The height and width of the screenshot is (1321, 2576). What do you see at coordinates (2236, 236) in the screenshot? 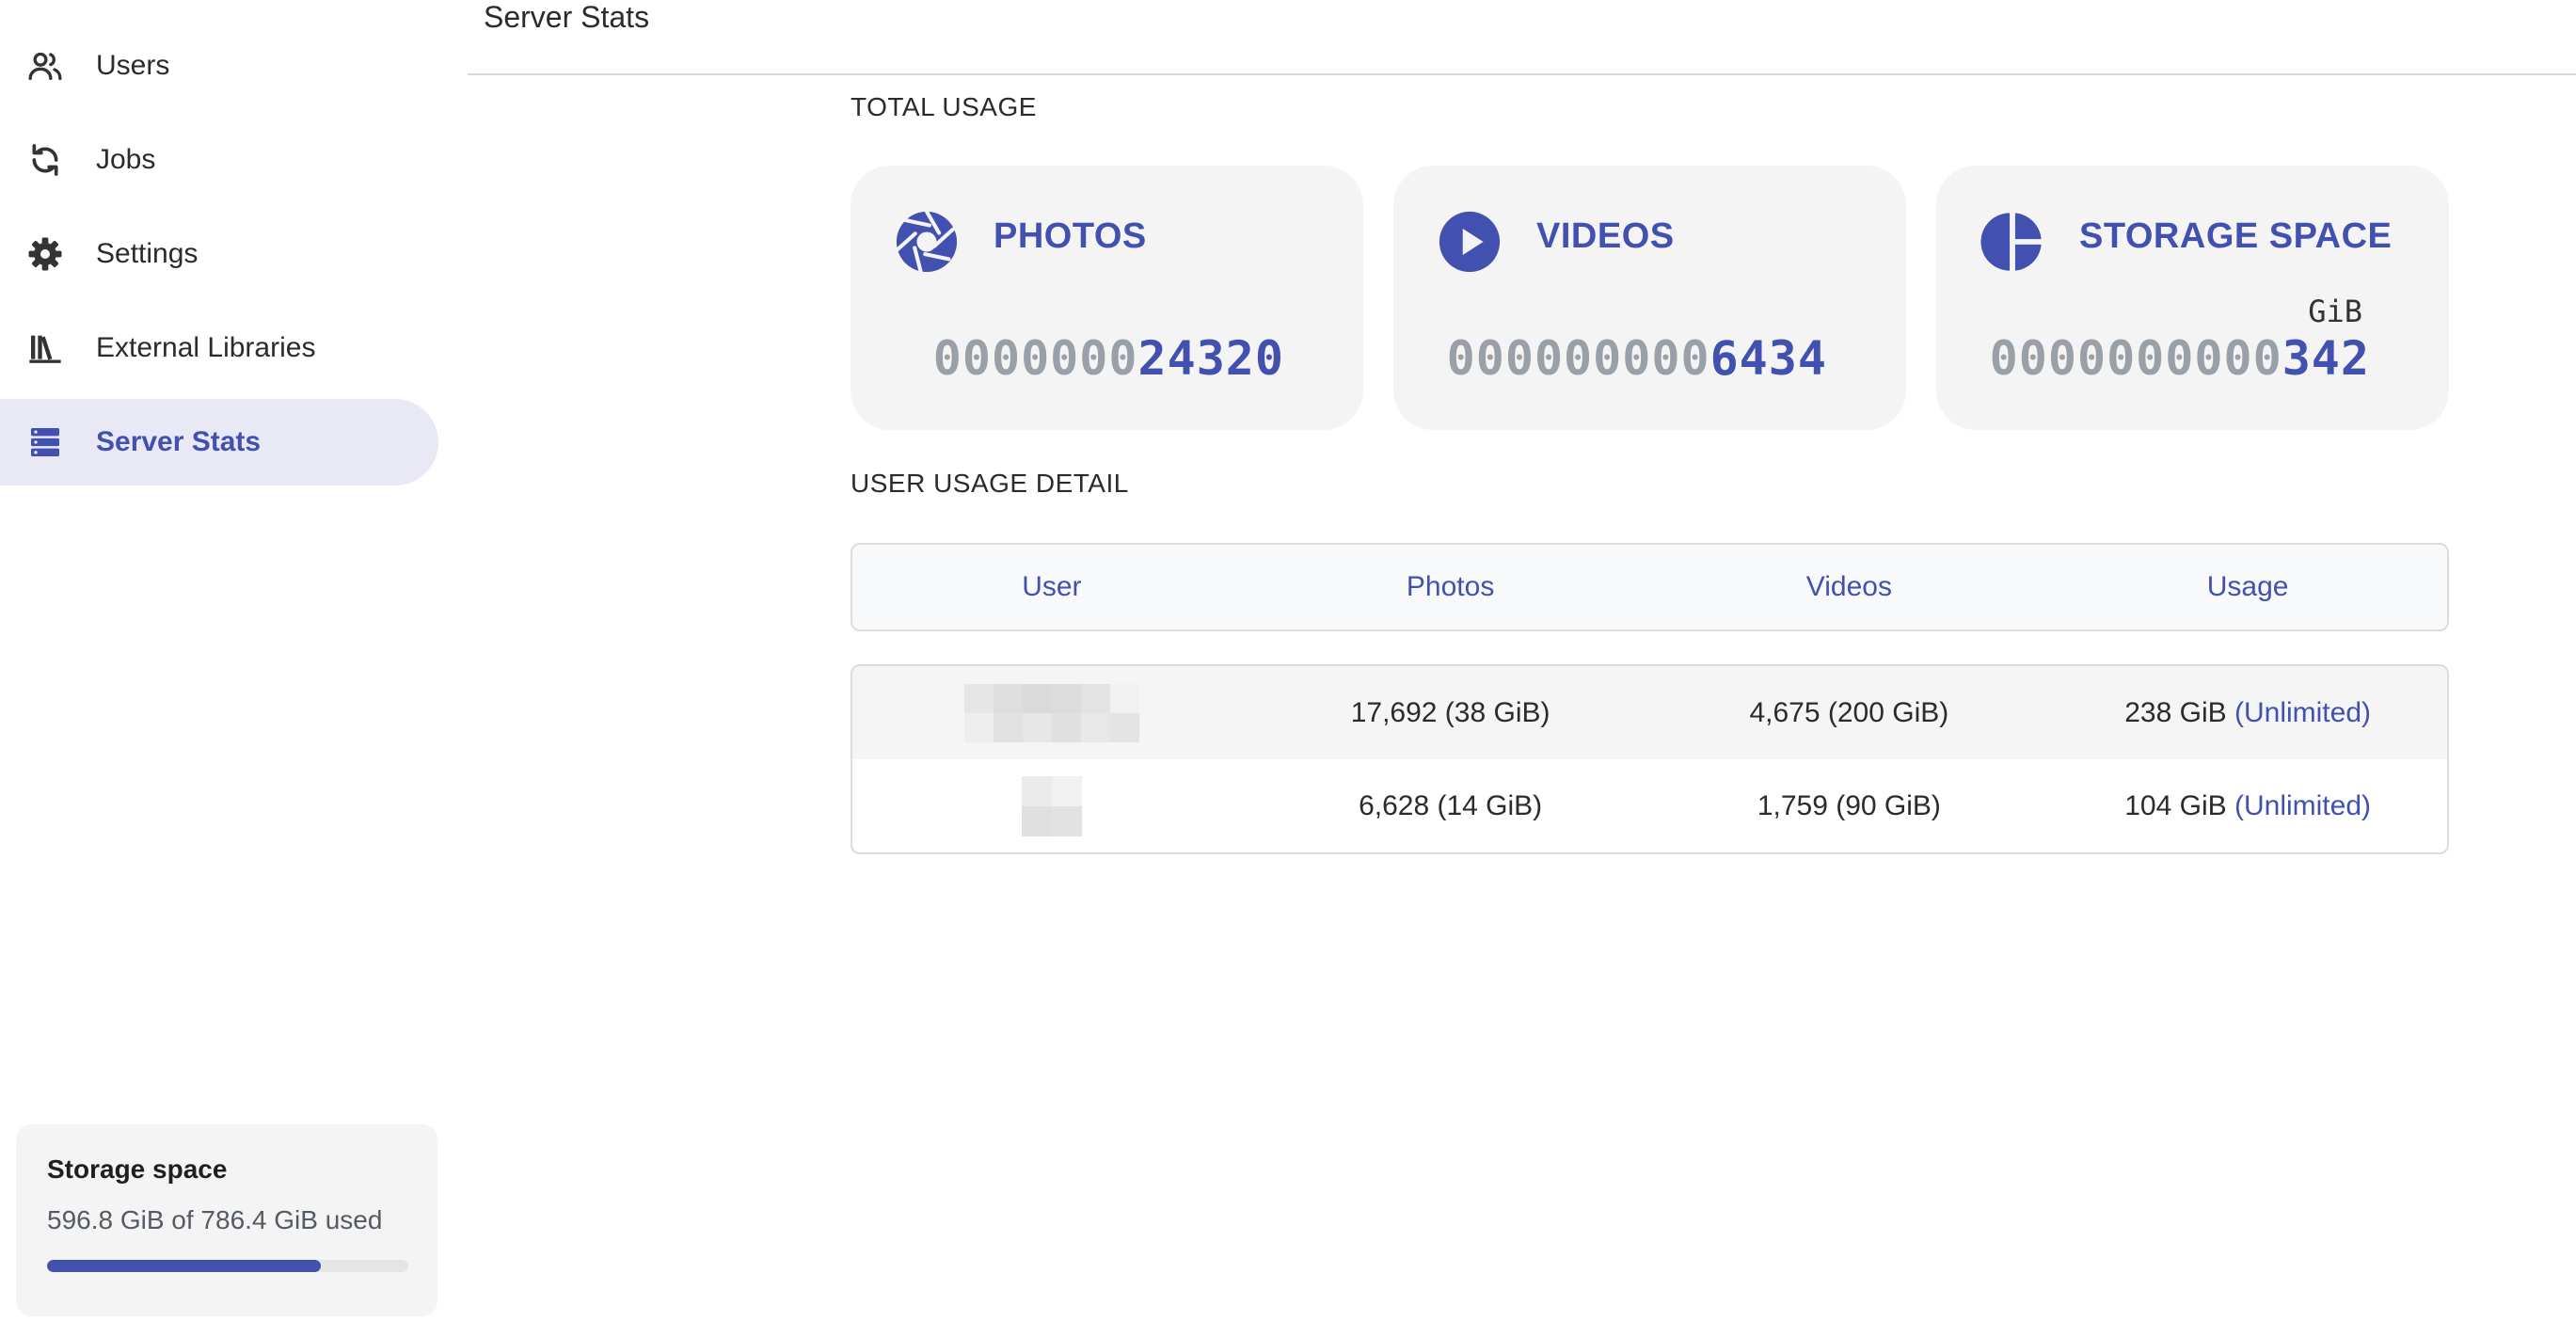
I see `storage-card-title: STORAGE SPACE` at bounding box center [2236, 236].